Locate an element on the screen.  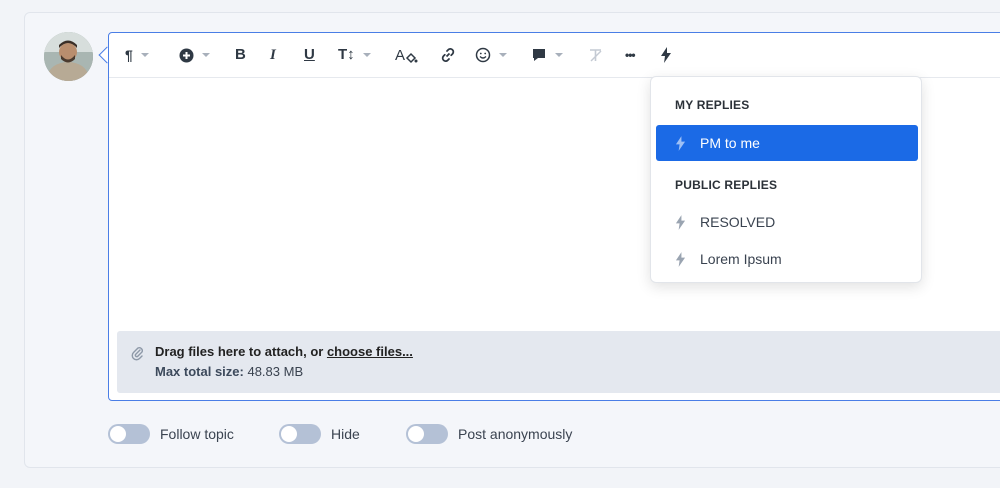
more-button: ••• is located at coordinates (630, 55).